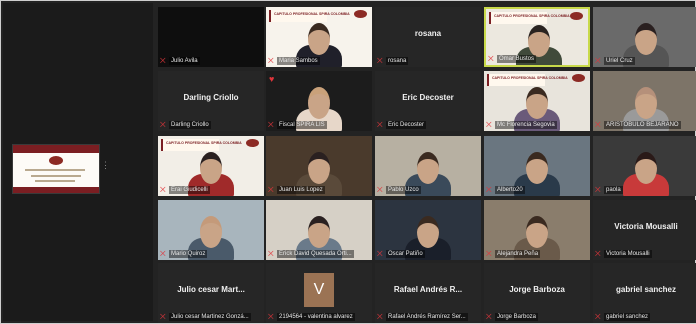  Describe the element at coordinates (518, 254) in the screenshot. I see `participant-name: Alejandra Peña` at that location.